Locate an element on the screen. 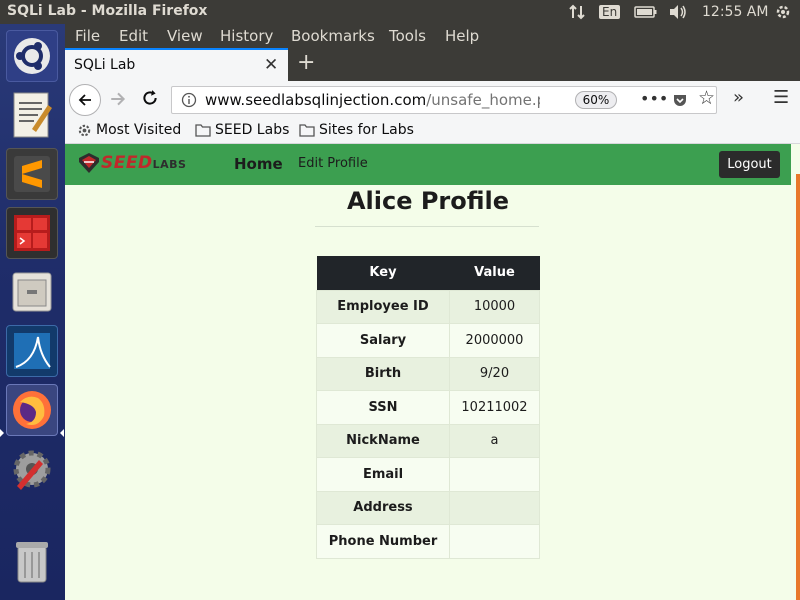  seed-labs-logo: SEEDLABS is located at coordinates (131, 163).